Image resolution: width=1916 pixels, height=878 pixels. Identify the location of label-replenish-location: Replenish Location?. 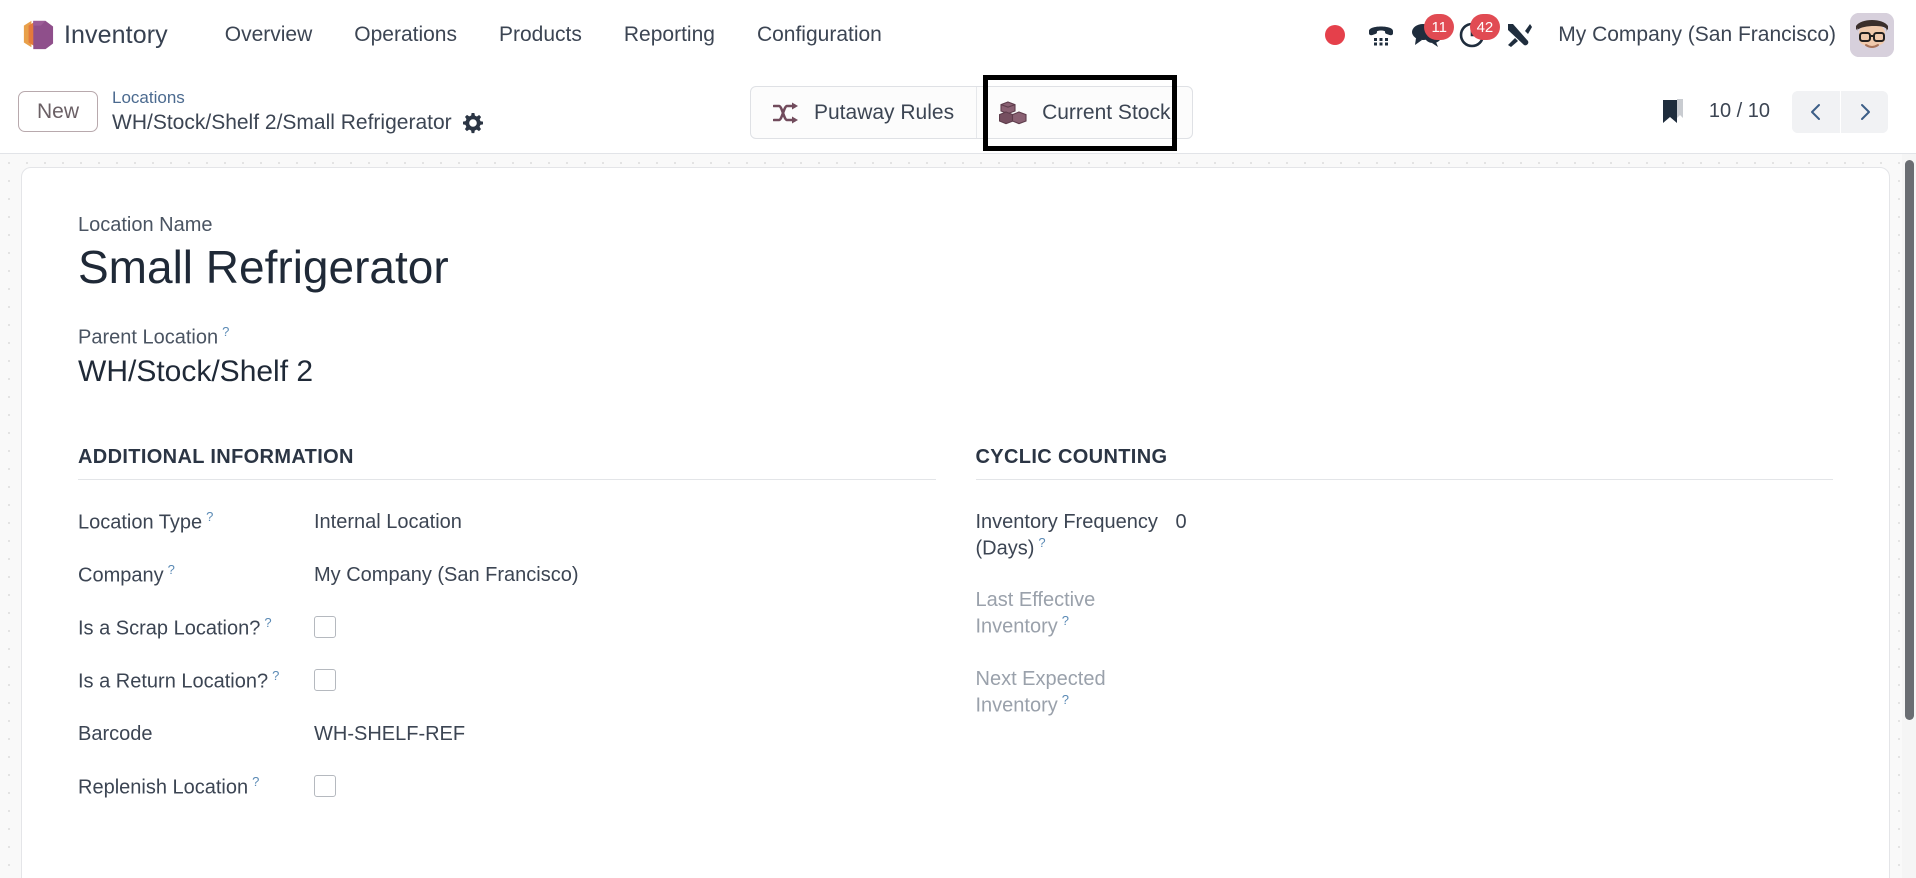
(196, 786).